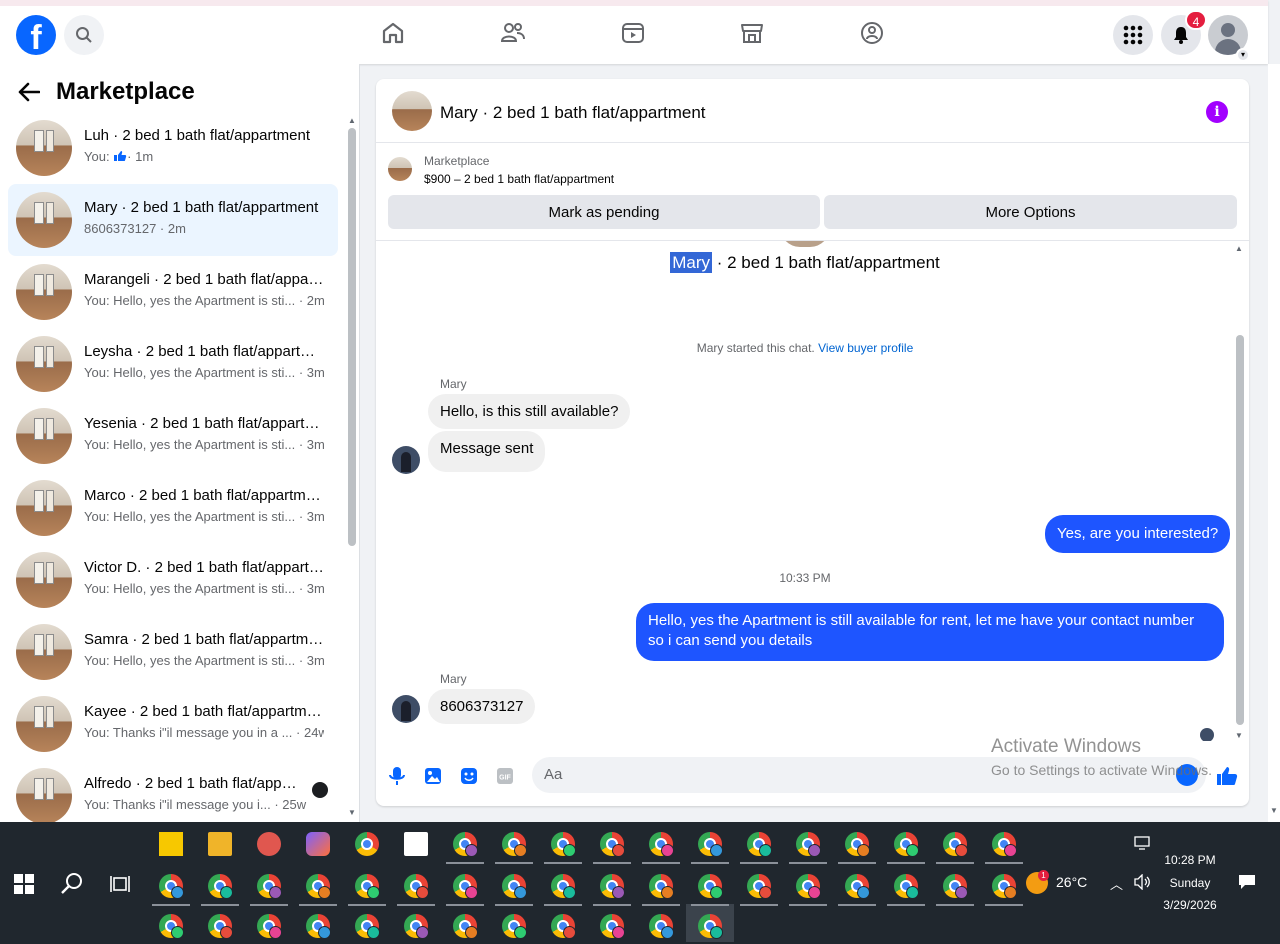 The width and height of the screenshot is (1280, 944). I want to click on document-app-icon, so click(416, 844).